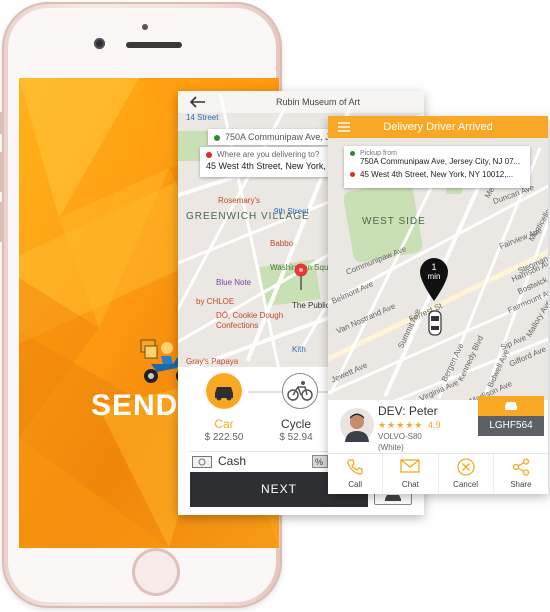 The width and height of the screenshot is (550, 612). I want to click on destination-label: Where are you delivering to?, so click(268, 154).